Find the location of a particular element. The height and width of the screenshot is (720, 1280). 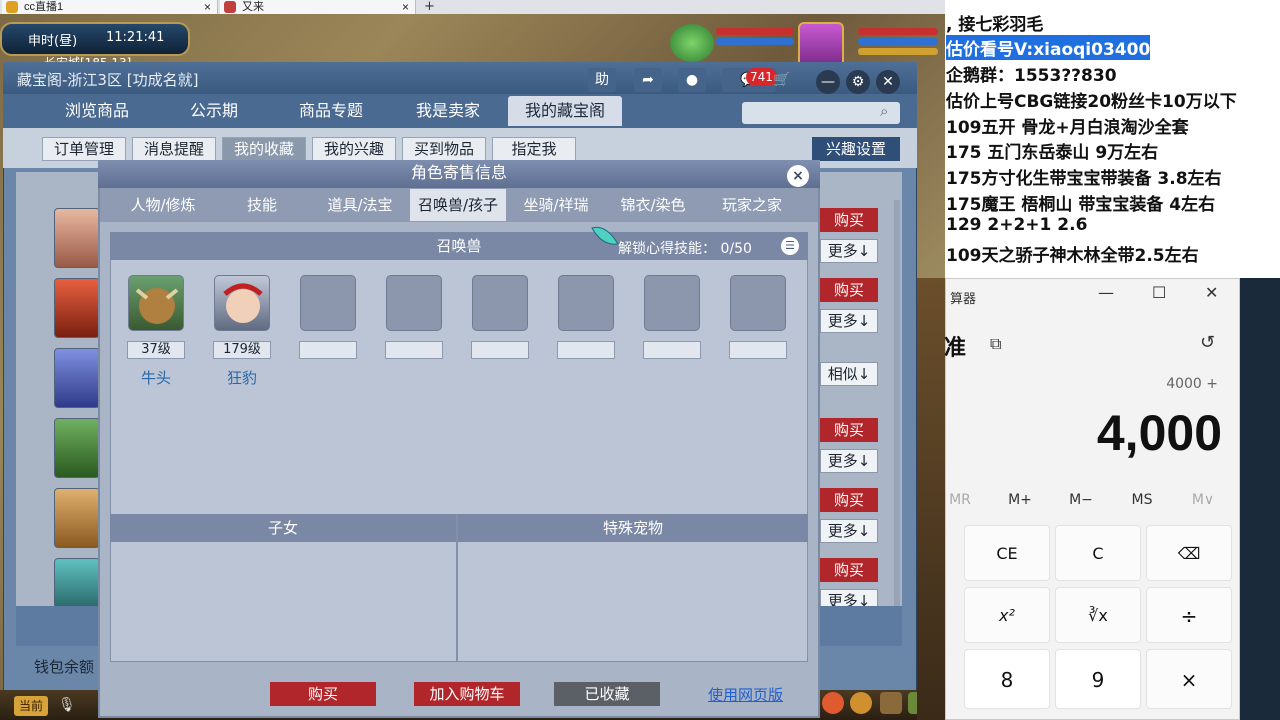

divide-button: ÷ is located at coordinates (1189, 615).